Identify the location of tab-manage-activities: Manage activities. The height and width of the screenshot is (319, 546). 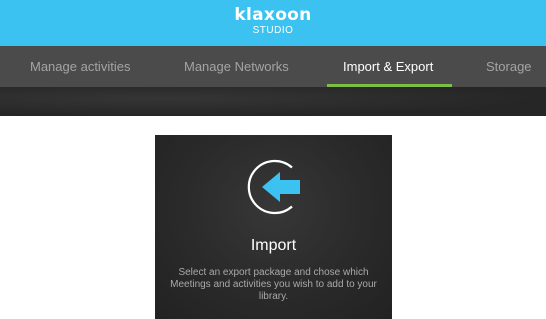
(80, 66).